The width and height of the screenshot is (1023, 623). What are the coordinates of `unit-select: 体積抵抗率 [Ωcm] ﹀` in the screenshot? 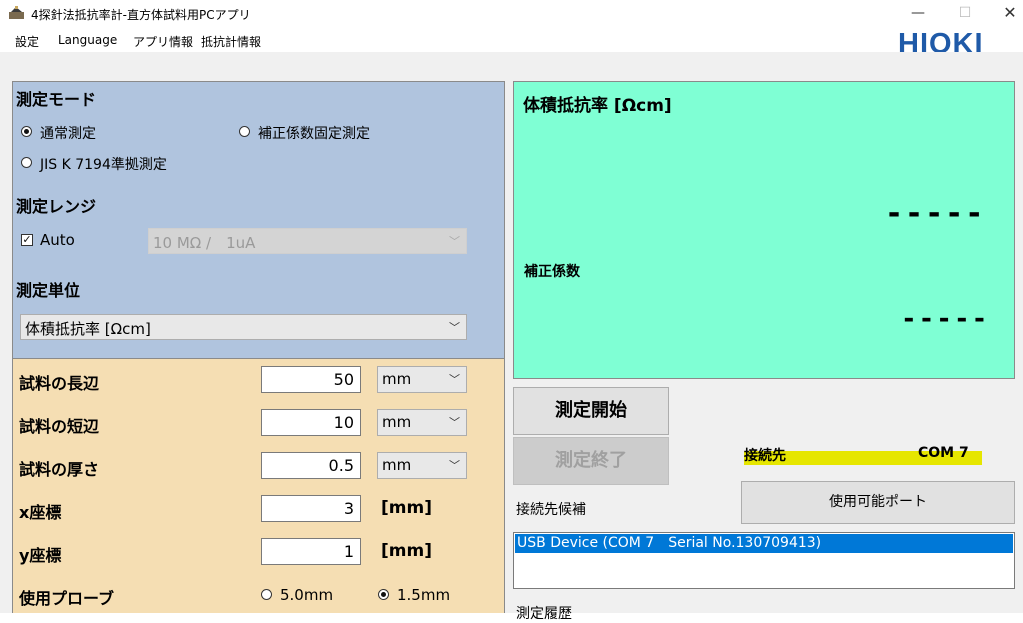 It's located at (243, 327).